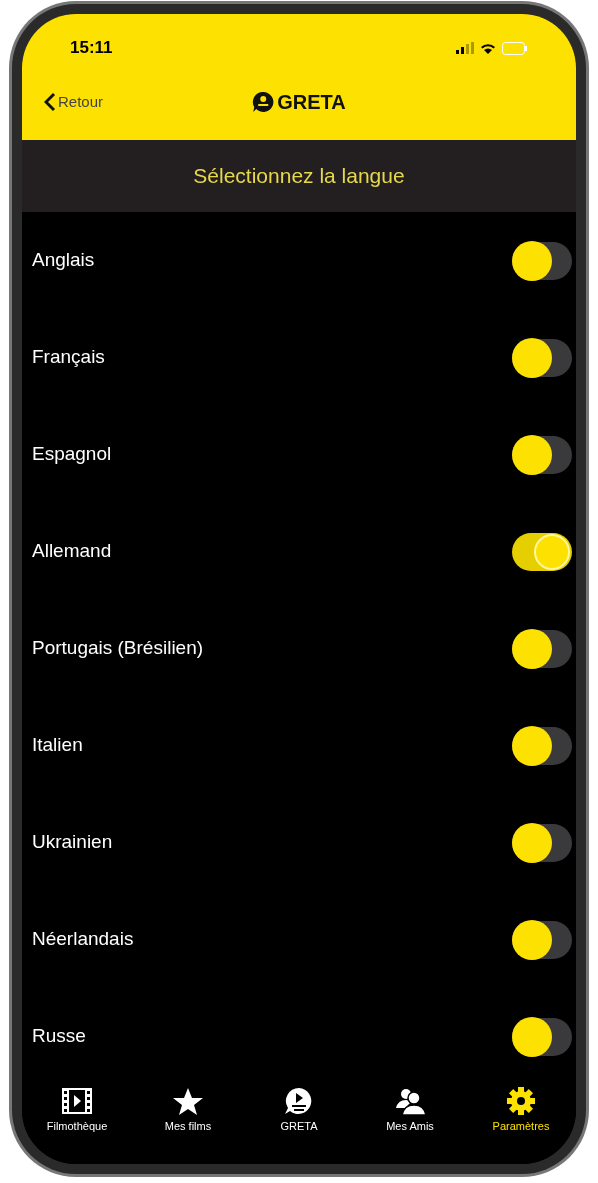  Describe the element at coordinates (118, 648) in the screenshot. I see `language-label: Portugais (Brésilien)` at that location.